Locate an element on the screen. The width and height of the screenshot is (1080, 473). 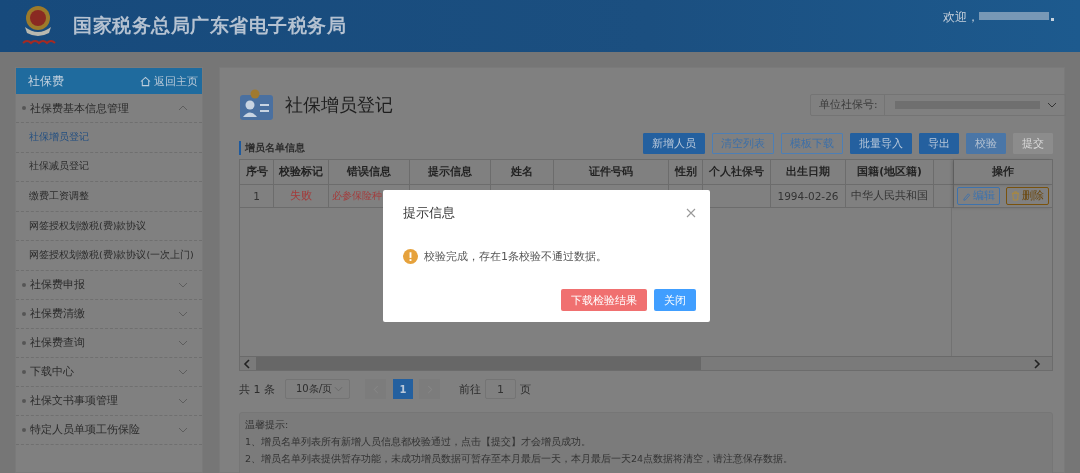
menu-group: 社保费查询 is located at coordinates (109, 343).